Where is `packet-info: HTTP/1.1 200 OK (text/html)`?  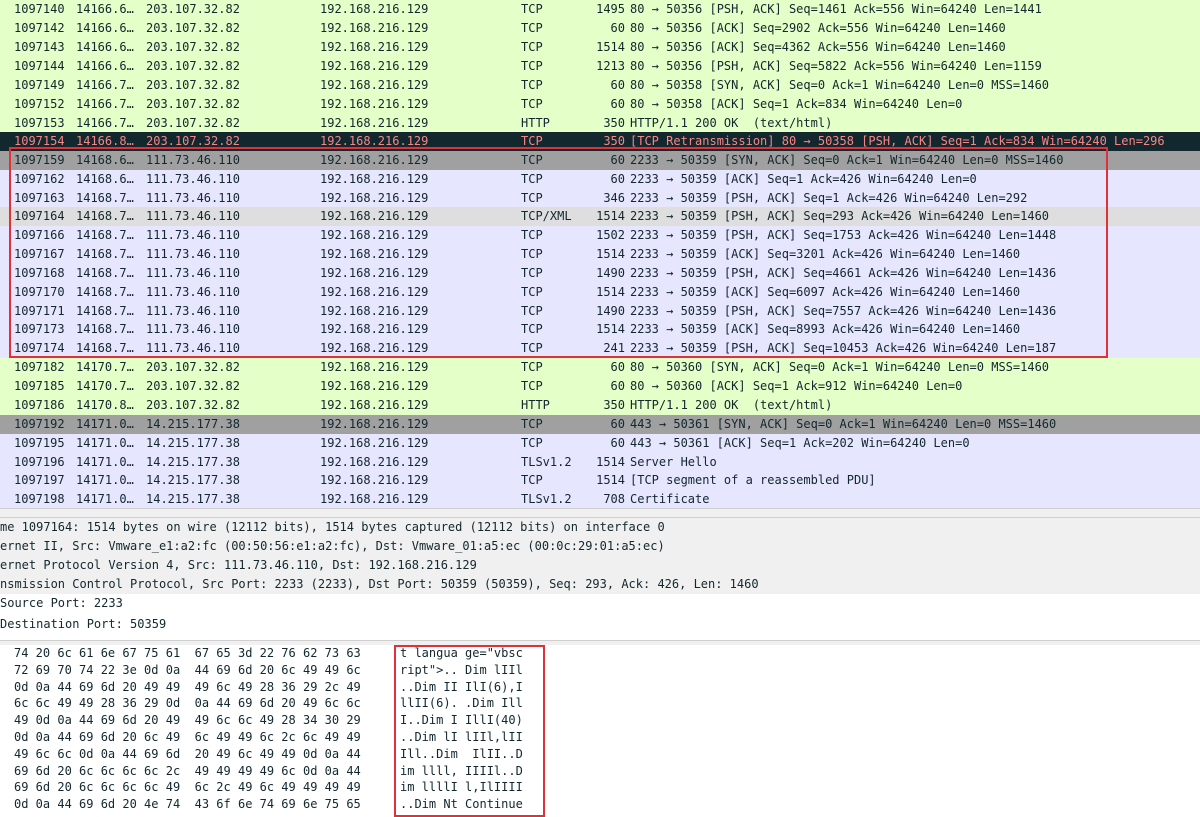 packet-info: HTTP/1.1 200 OK (text/html) is located at coordinates (731, 405).